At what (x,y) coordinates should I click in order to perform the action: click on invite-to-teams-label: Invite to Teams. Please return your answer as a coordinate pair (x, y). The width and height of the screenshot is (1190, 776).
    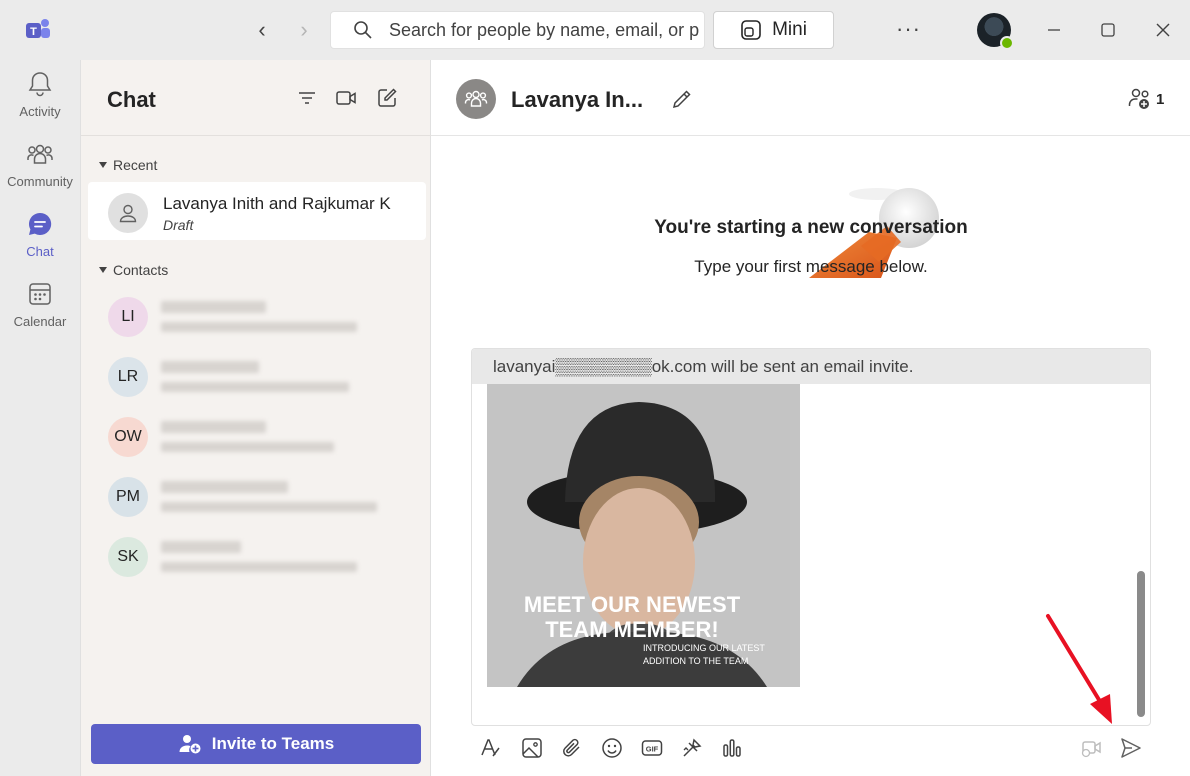
    Looking at the image, I should click on (273, 743).